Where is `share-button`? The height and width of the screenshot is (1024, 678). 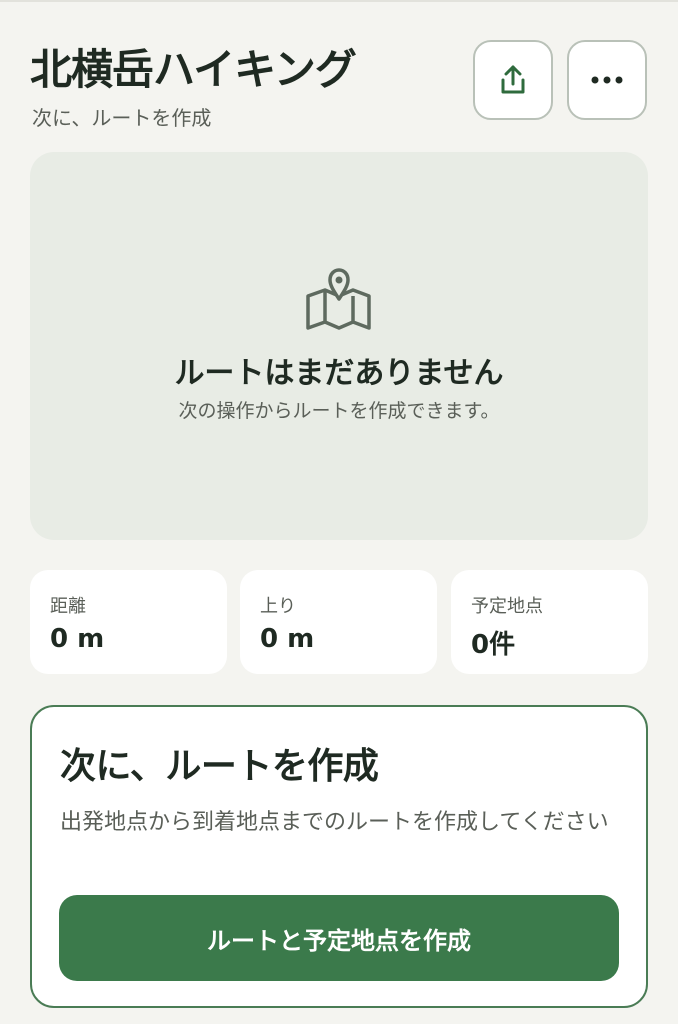 share-button is located at coordinates (513, 80).